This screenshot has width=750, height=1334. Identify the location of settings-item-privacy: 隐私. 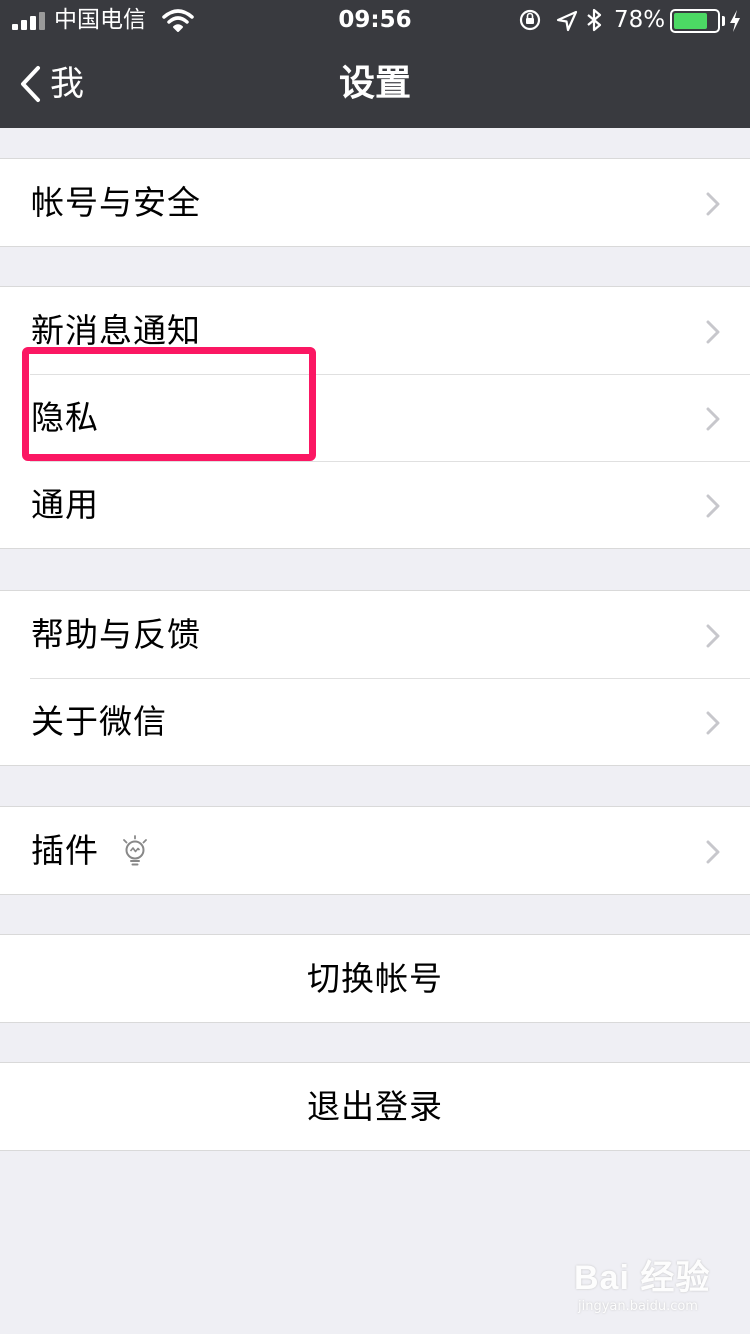
(375, 417).